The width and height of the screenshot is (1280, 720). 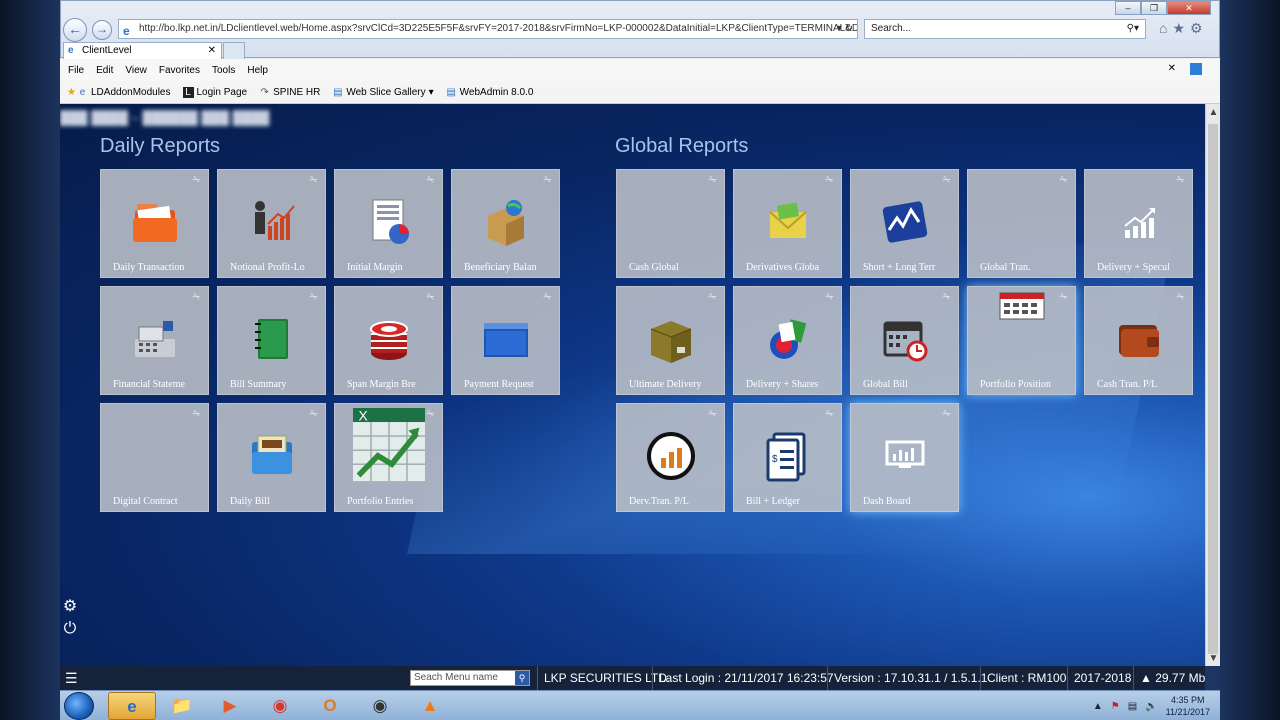 I want to click on menu-view: View, so click(x=136, y=70).